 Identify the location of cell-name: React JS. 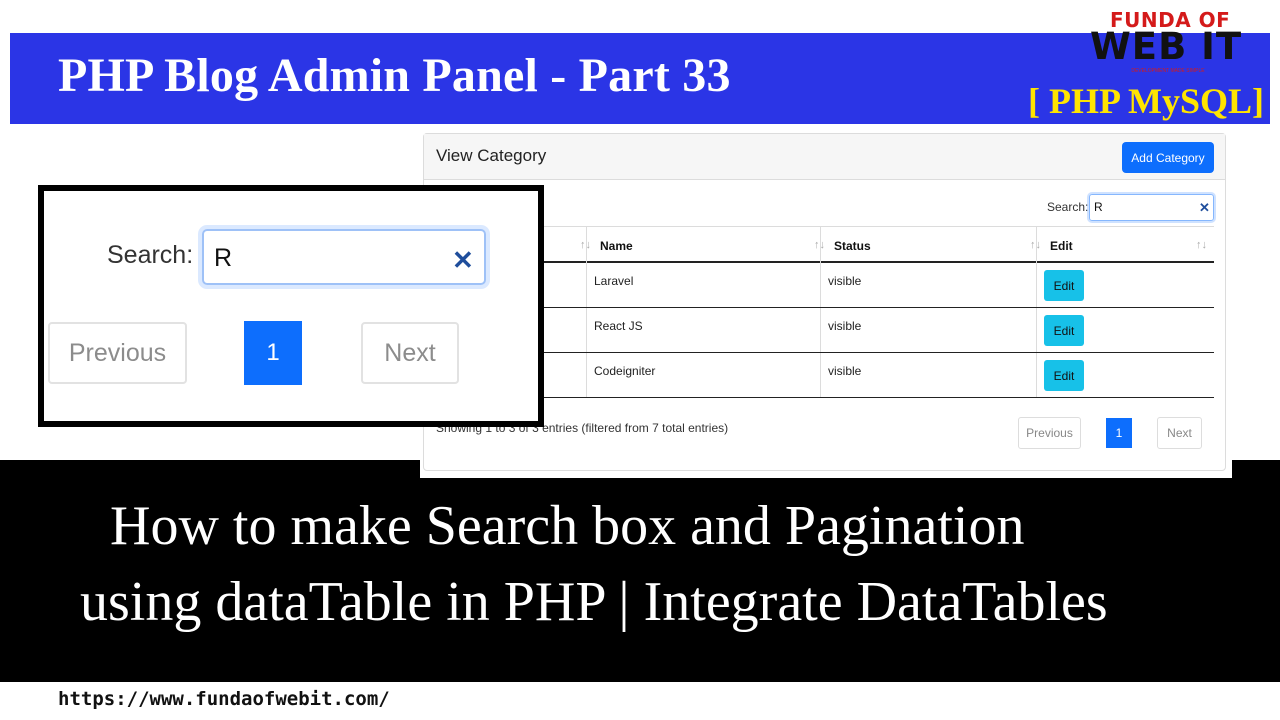
(618, 326).